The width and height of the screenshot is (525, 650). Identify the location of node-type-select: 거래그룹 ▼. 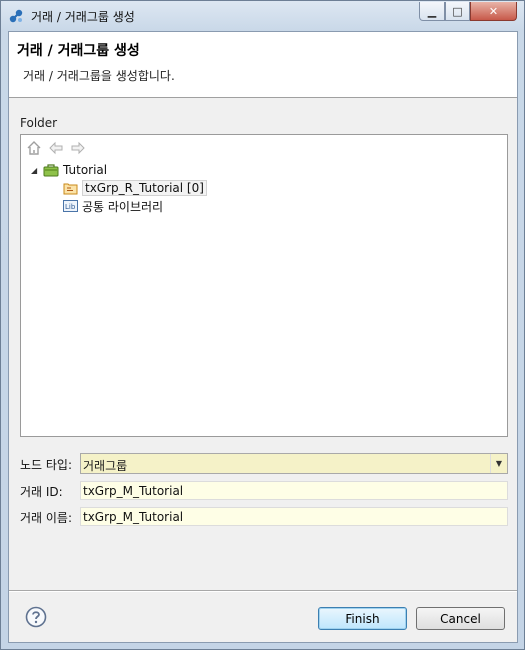
(294, 463).